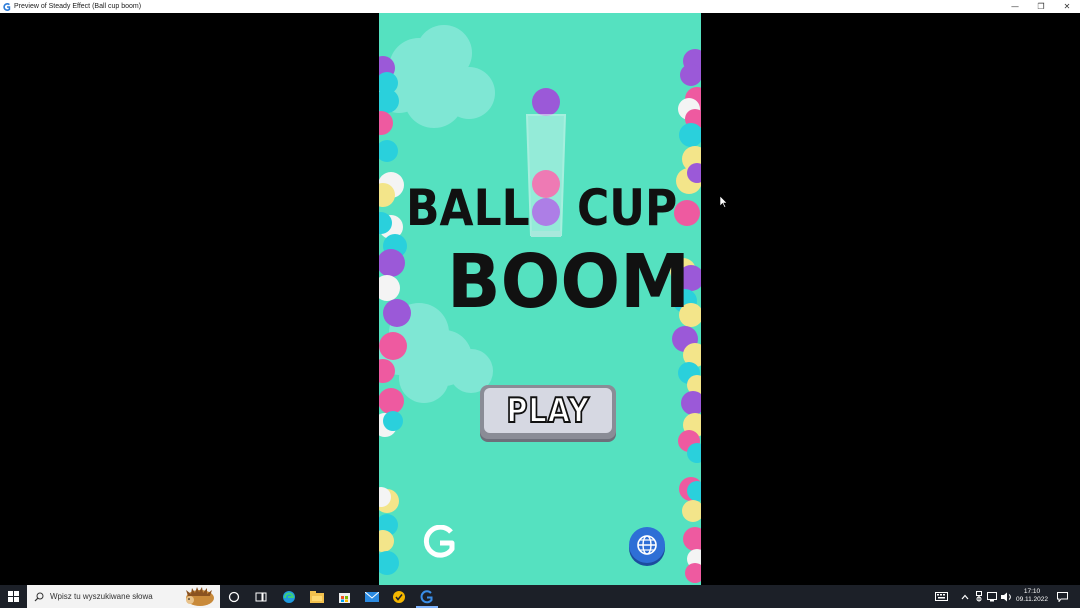 This screenshot has width=1080, height=608. I want to click on clock-time: 17:10, so click(1032, 591).